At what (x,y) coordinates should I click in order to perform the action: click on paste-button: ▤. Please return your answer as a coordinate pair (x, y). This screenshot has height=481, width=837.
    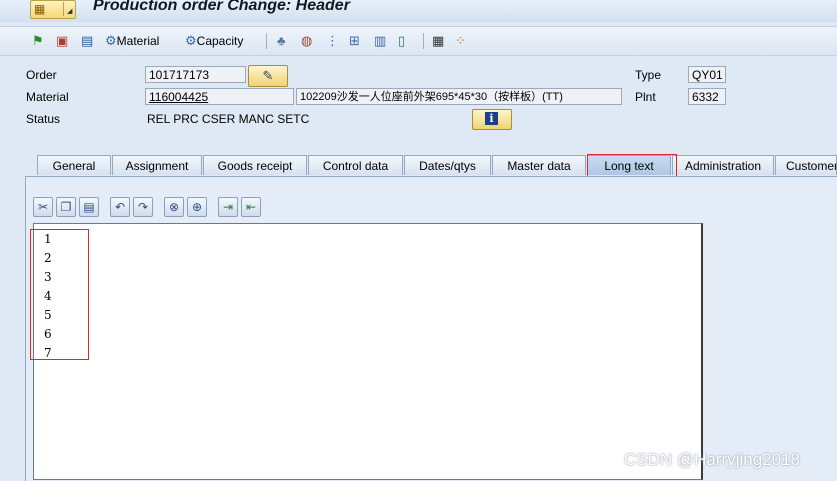
    Looking at the image, I should click on (89, 207).